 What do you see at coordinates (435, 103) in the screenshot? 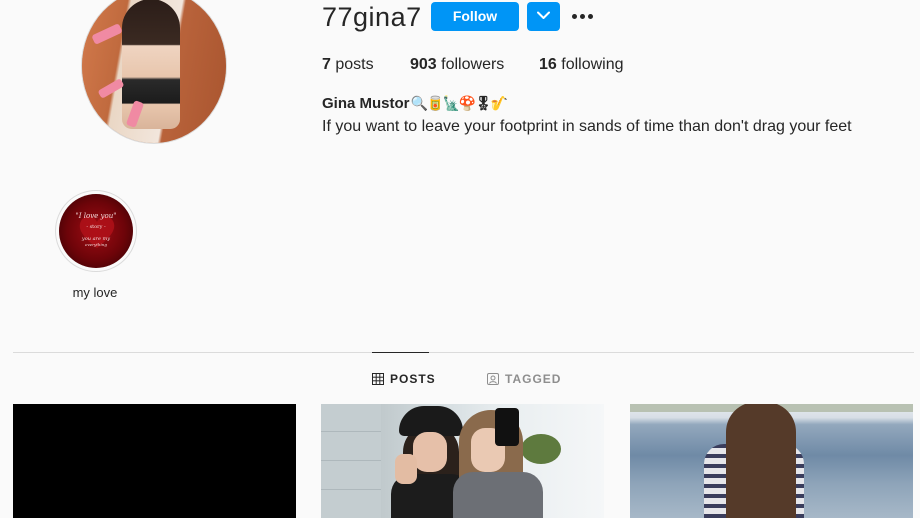
I see `can-emoji-icon: 🥫` at bounding box center [435, 103].